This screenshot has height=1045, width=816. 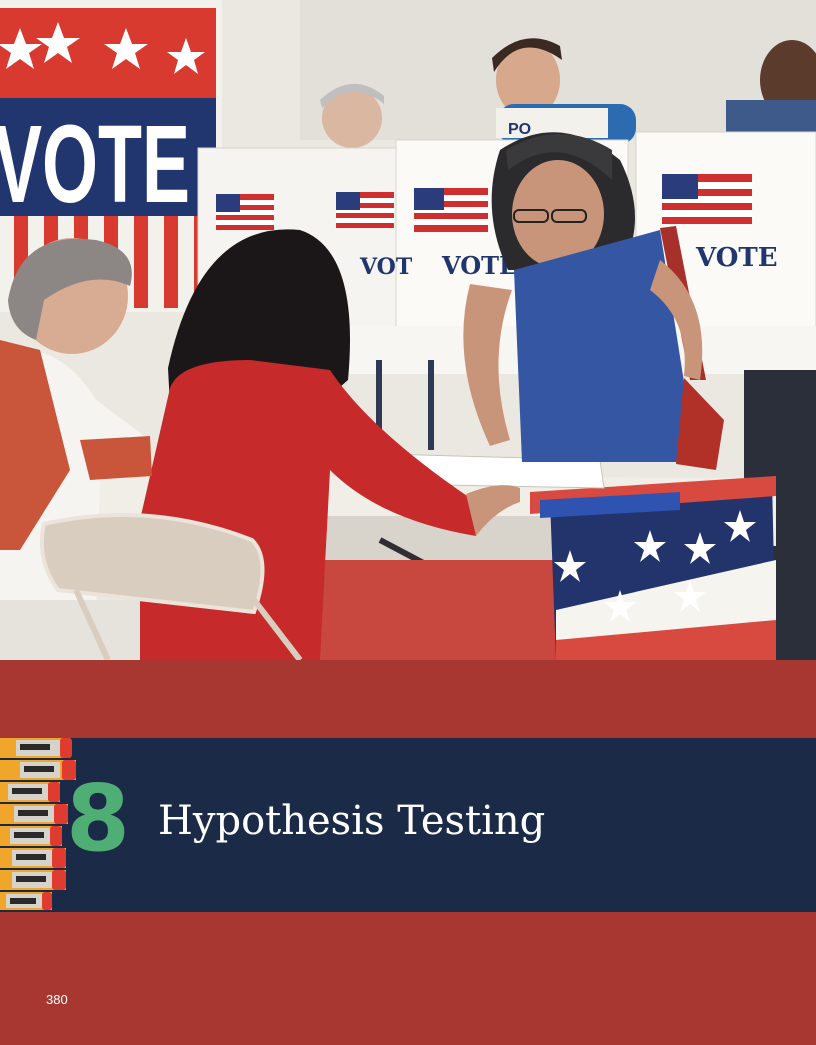 I want to click on page-number: 380, so click(x=57, y=999).